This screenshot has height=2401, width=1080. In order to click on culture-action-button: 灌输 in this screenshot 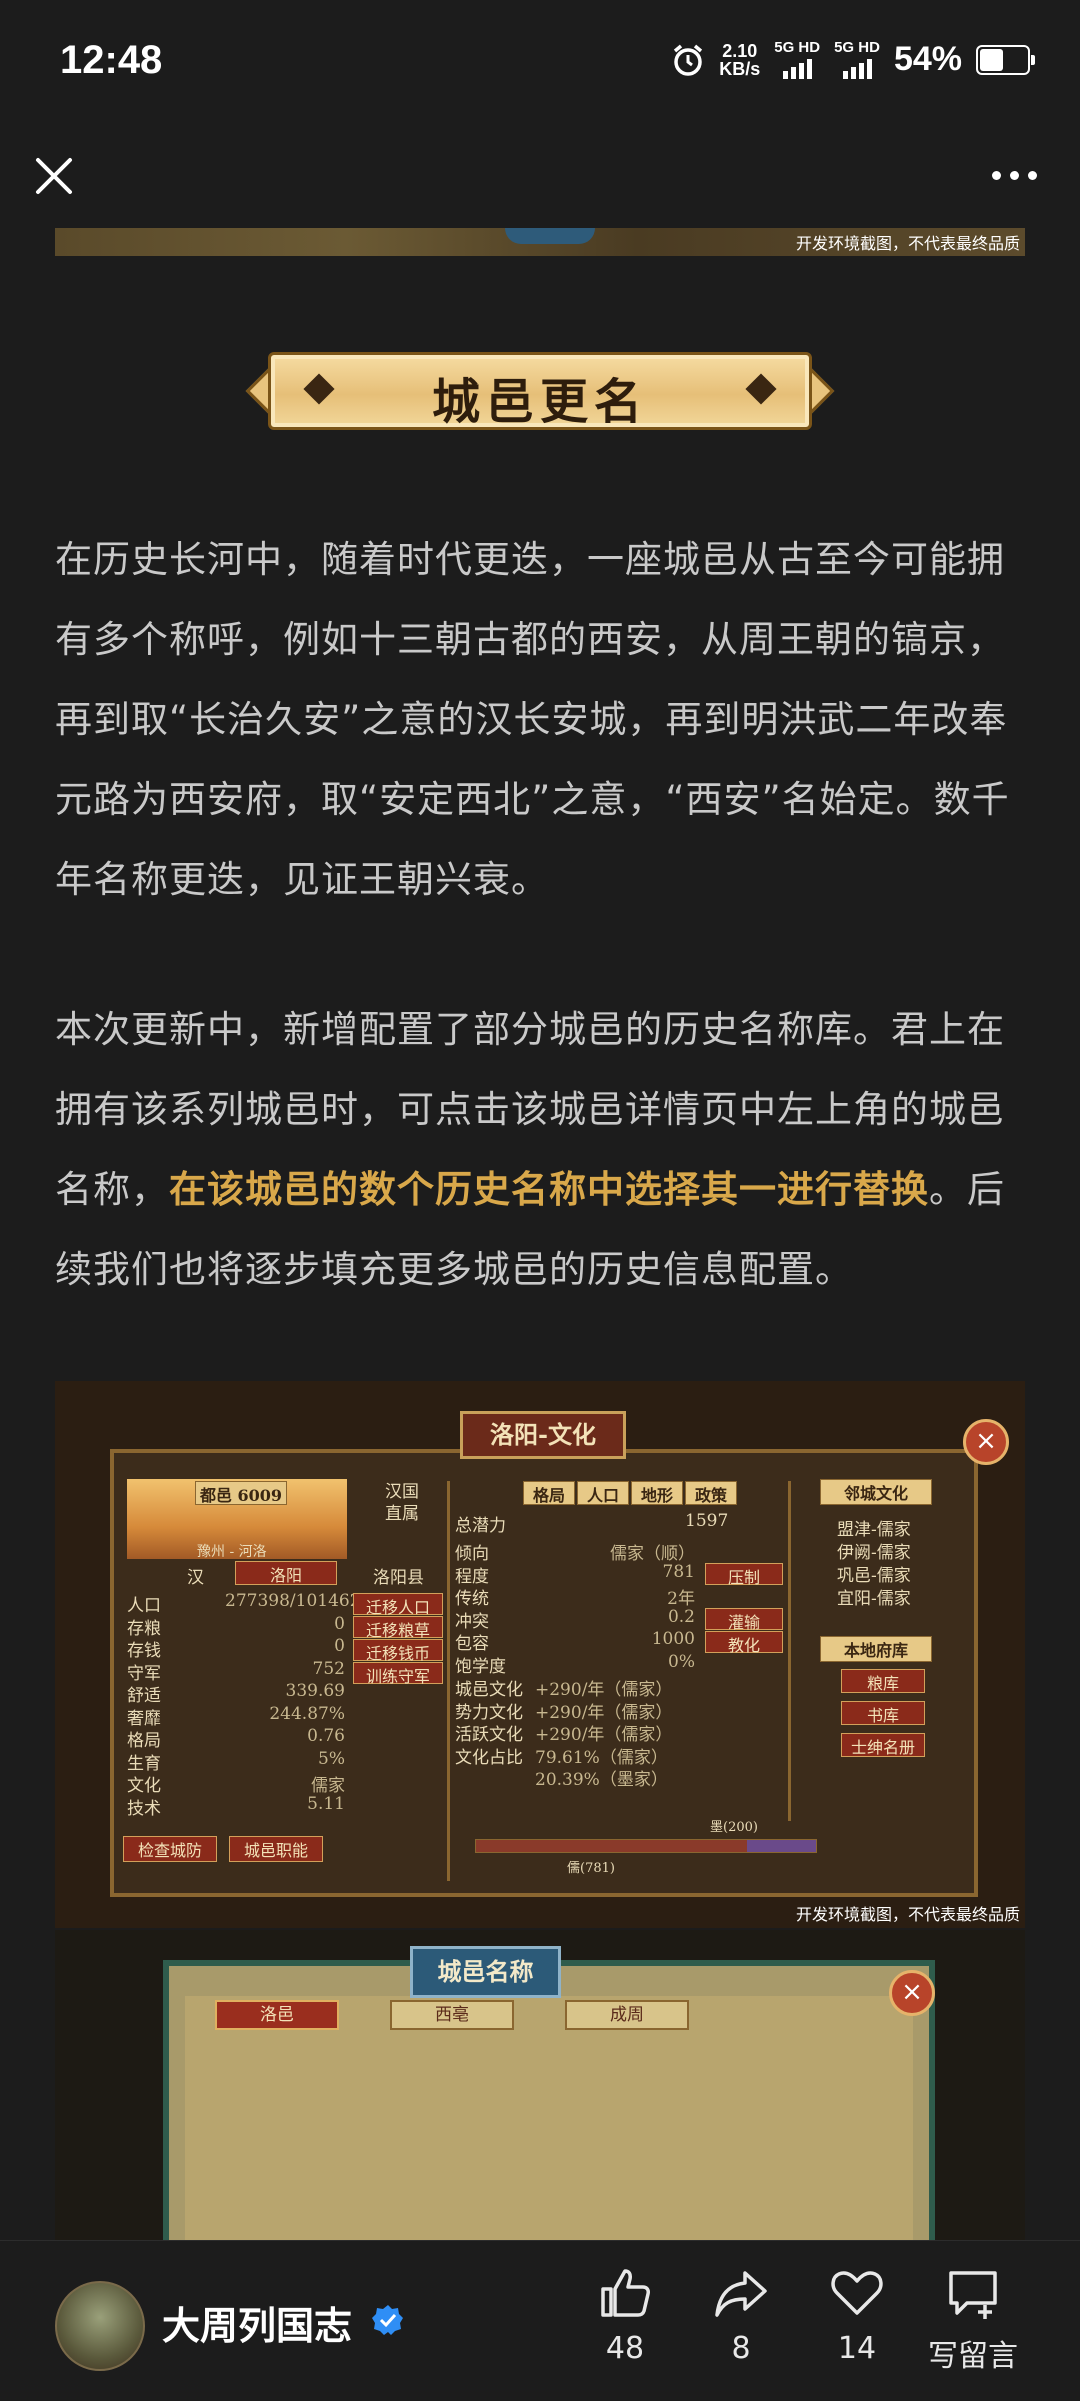, I will do `click(744, 1620)`.